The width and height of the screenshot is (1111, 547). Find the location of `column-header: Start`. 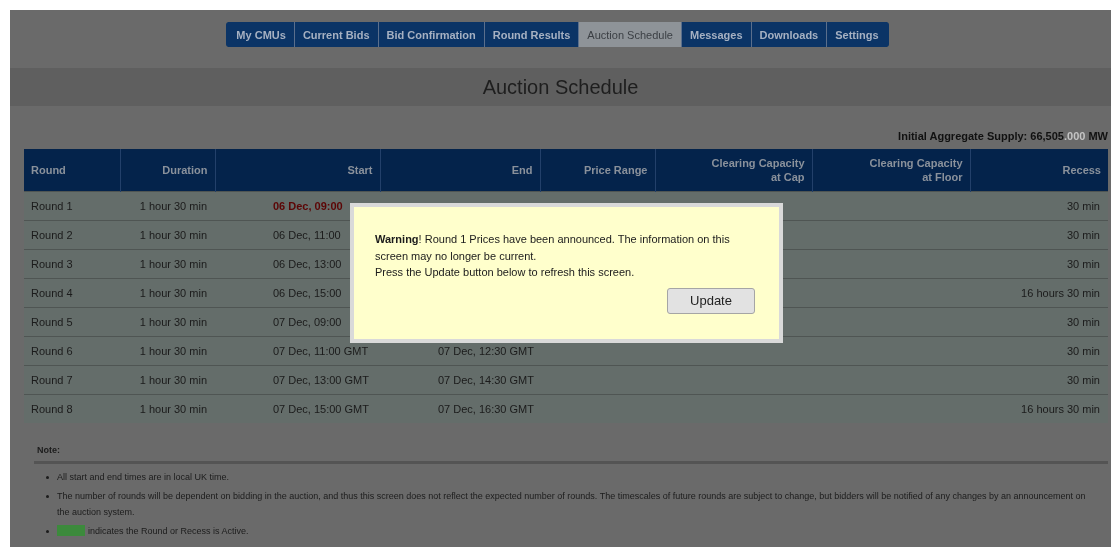

column-header: Start is located at coordinates (297, 170).